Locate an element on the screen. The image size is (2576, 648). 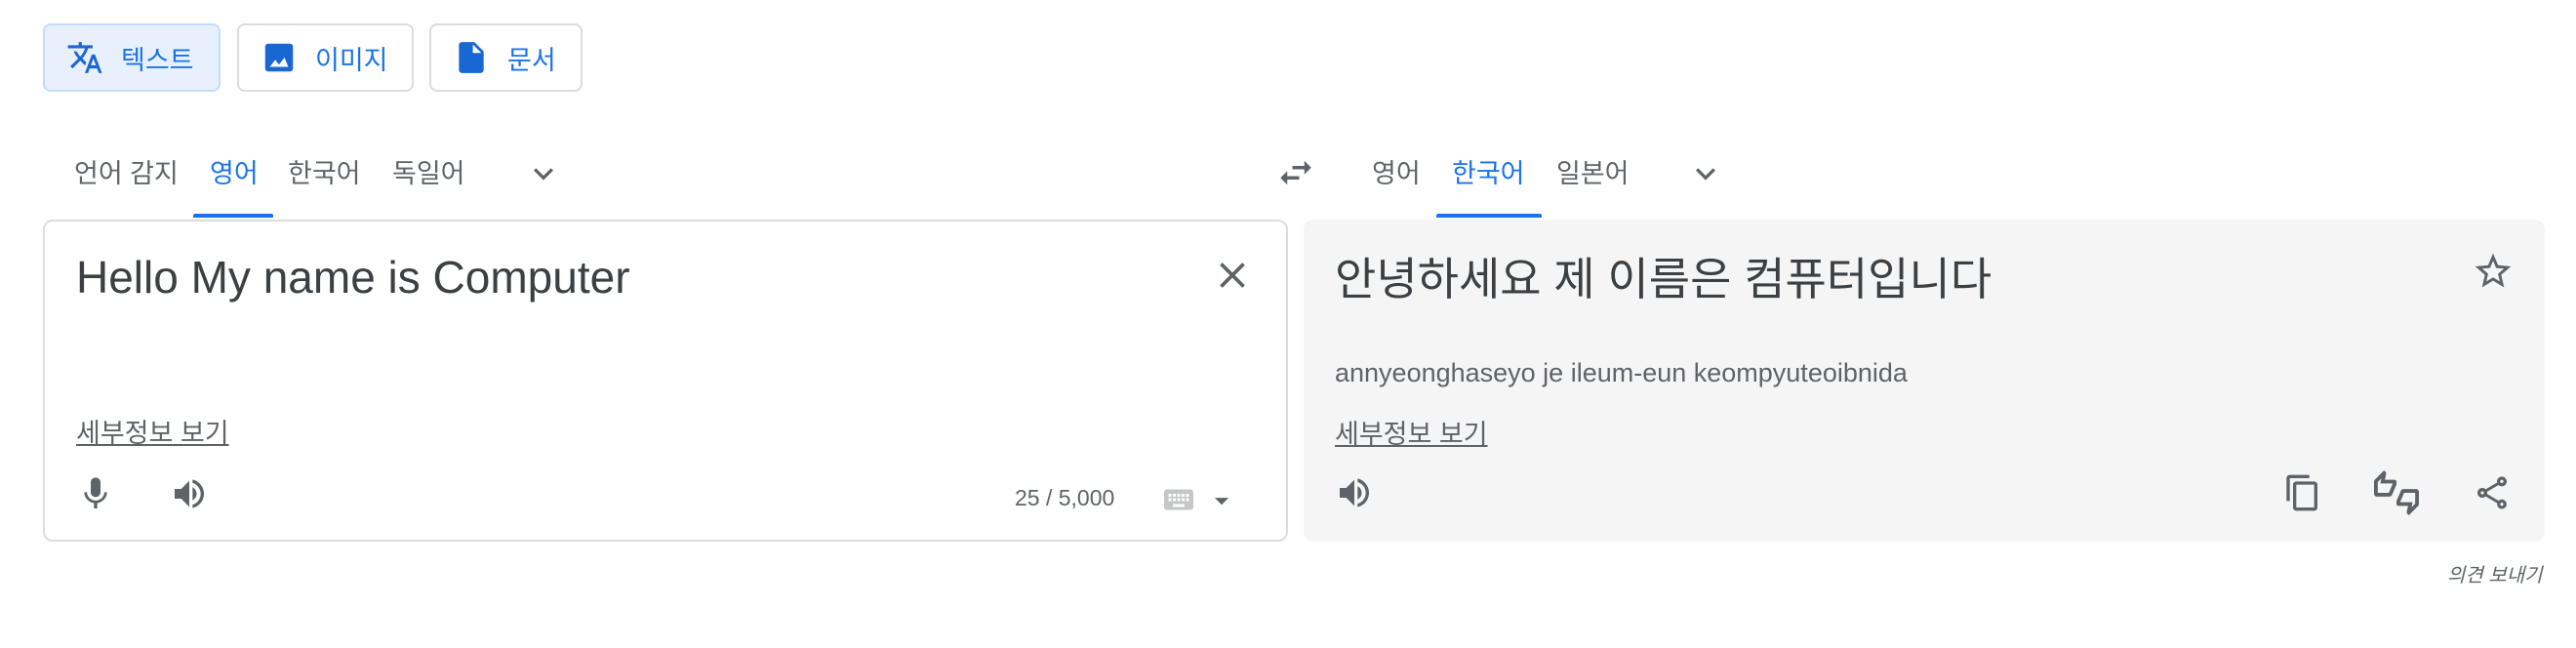
microphone-icon is located at coordinates (95, 493).